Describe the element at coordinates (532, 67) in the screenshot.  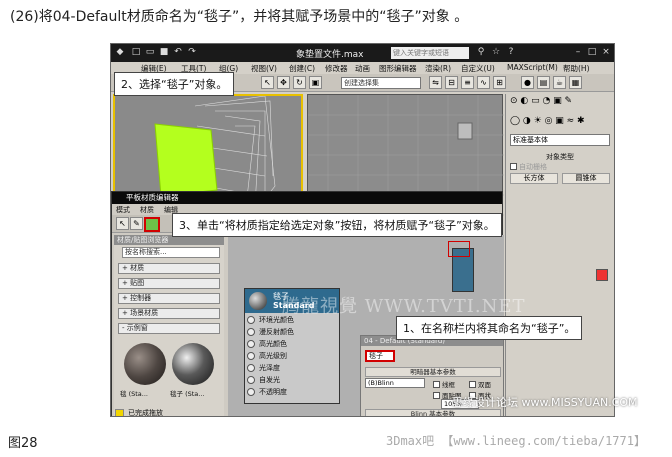
I see `menu-maxscript: MAXScript(M)` at that location.